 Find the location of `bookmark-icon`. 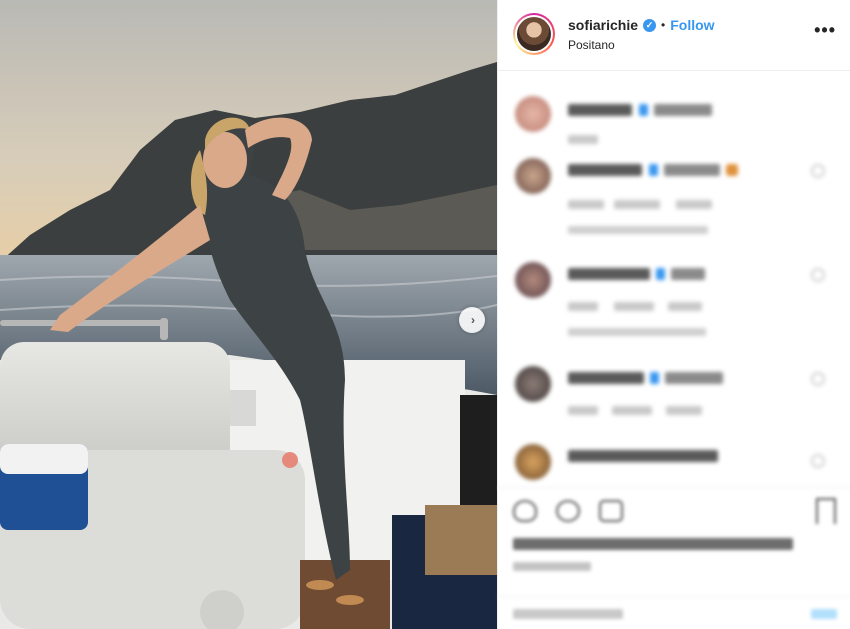

bookmark-icon is located at coordinates (826, 511).